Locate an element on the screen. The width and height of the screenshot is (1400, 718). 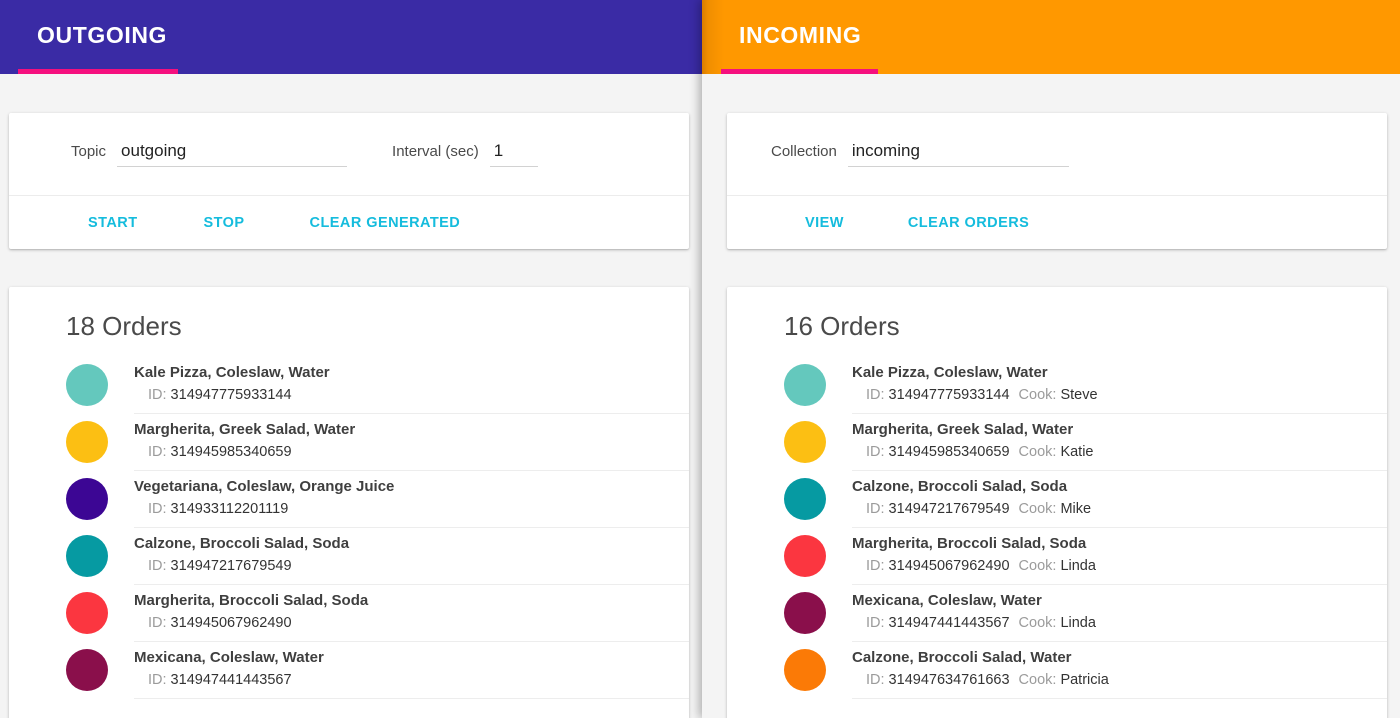
order-meta: ID: 314945067962490 Cook: Linda is located at coordinates (1105, 567).